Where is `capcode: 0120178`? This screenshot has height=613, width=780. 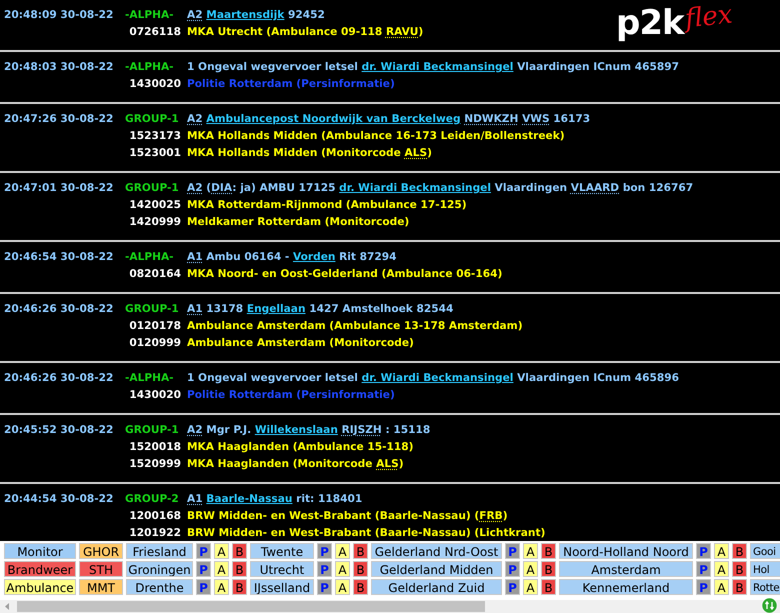 capcode: 0120178 is located at coordinates (155, 326).